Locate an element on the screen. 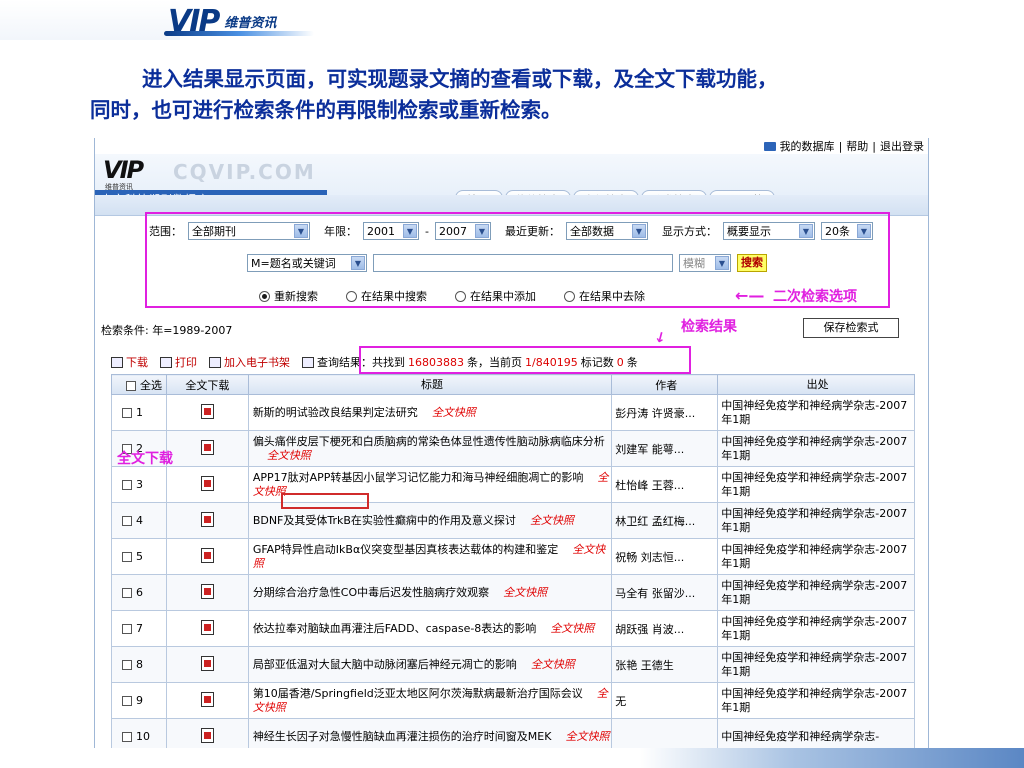  row-title: GFAP特异性启动IkBα仪突变型基因真核表达载体的构建和鉴定 全文快照 is located at coordinates (430, 556).